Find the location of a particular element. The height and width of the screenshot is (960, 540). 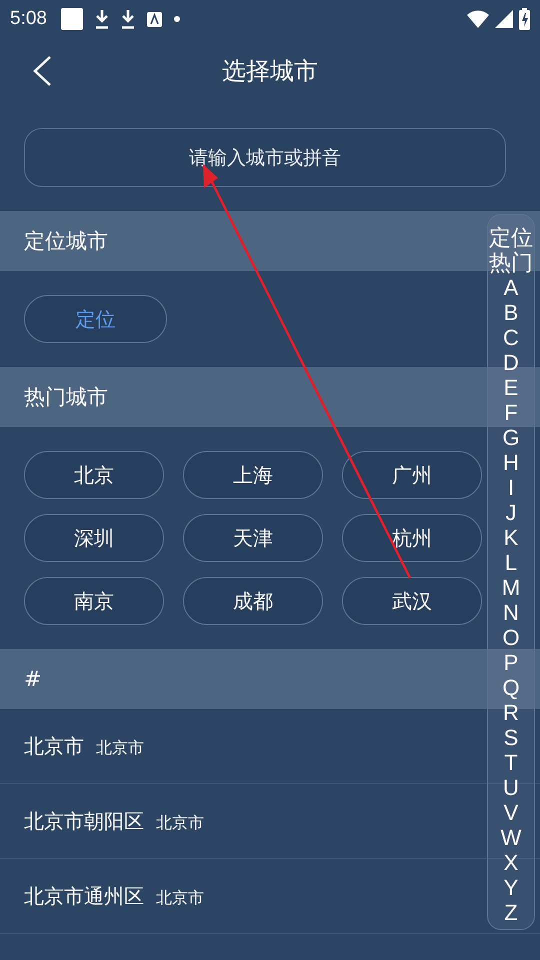

index-letter: S is located at coordinates (511, 737).